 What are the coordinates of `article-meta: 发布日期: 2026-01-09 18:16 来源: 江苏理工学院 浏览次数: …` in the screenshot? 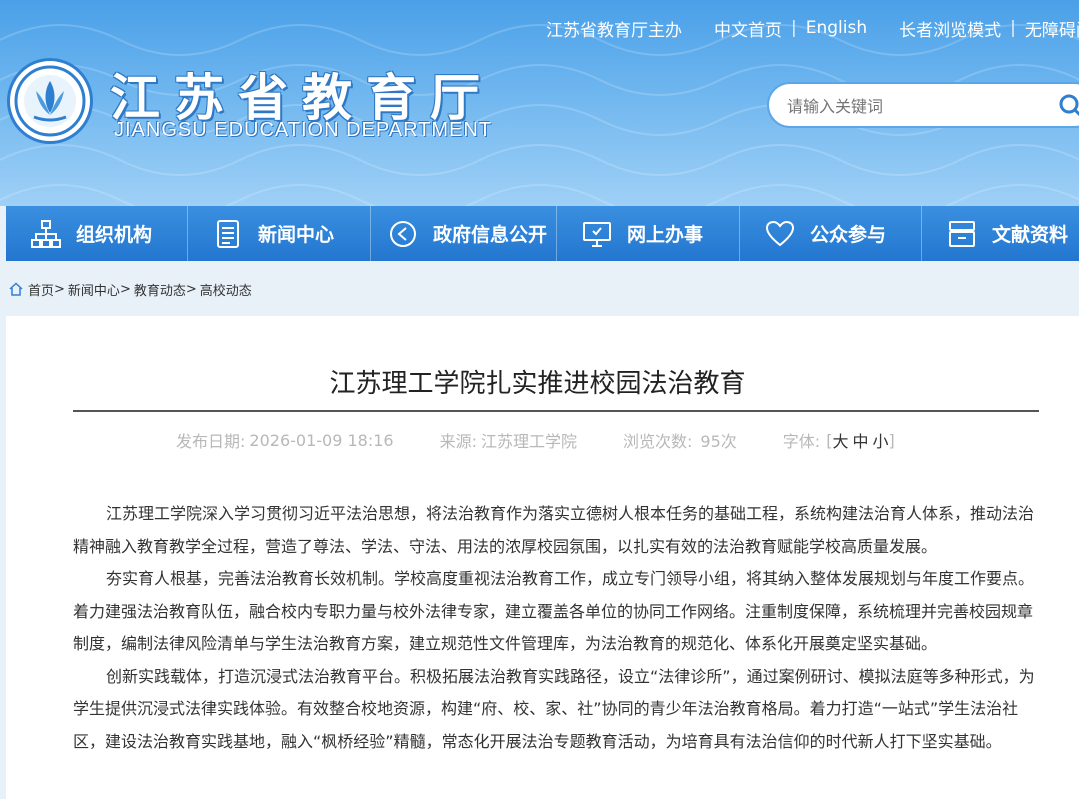 It's located at (535, 440).